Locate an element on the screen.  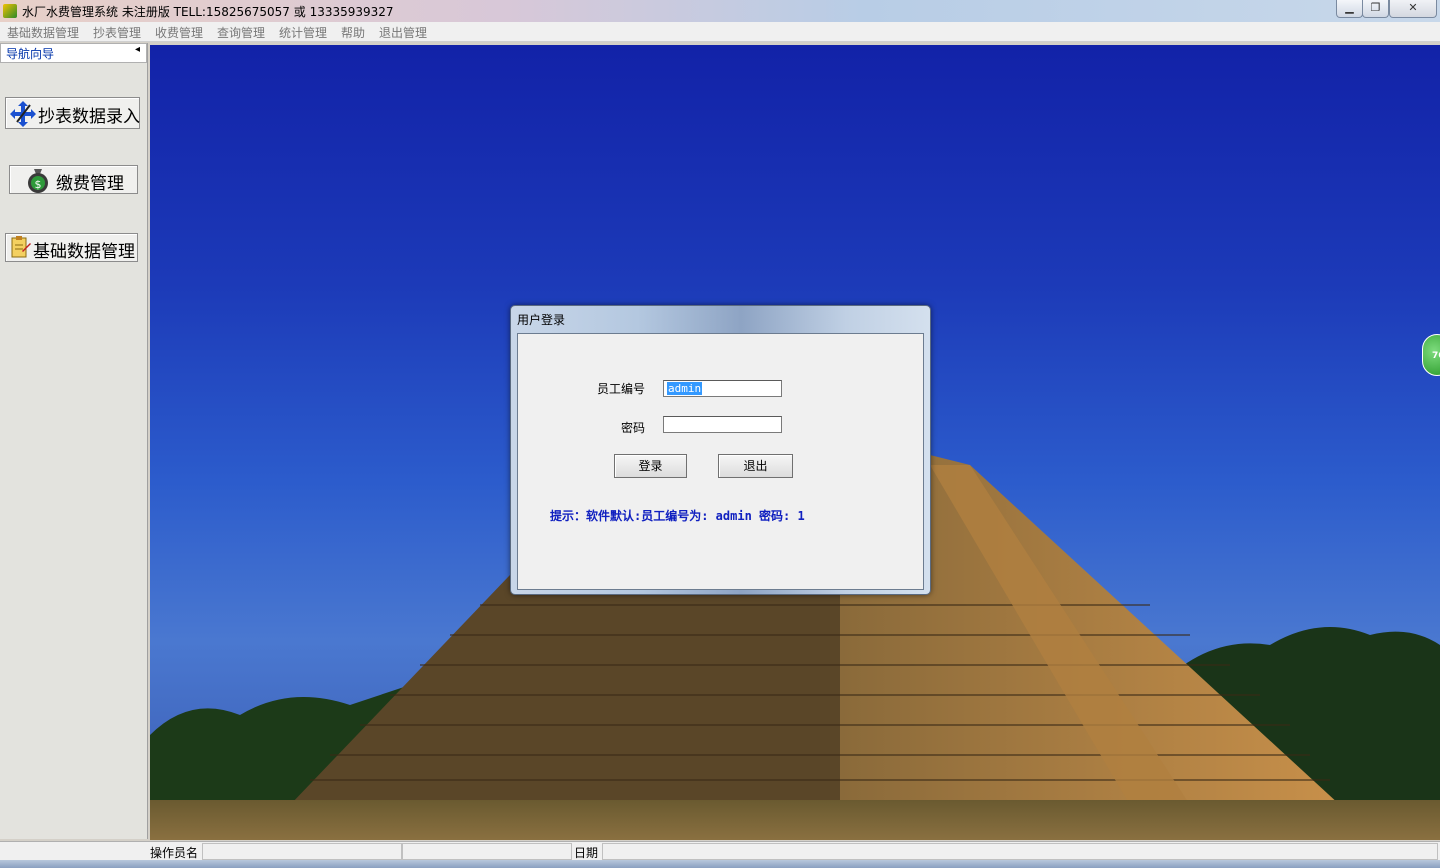
collapse-icon: ◂ is located at coordinates (137, 49).